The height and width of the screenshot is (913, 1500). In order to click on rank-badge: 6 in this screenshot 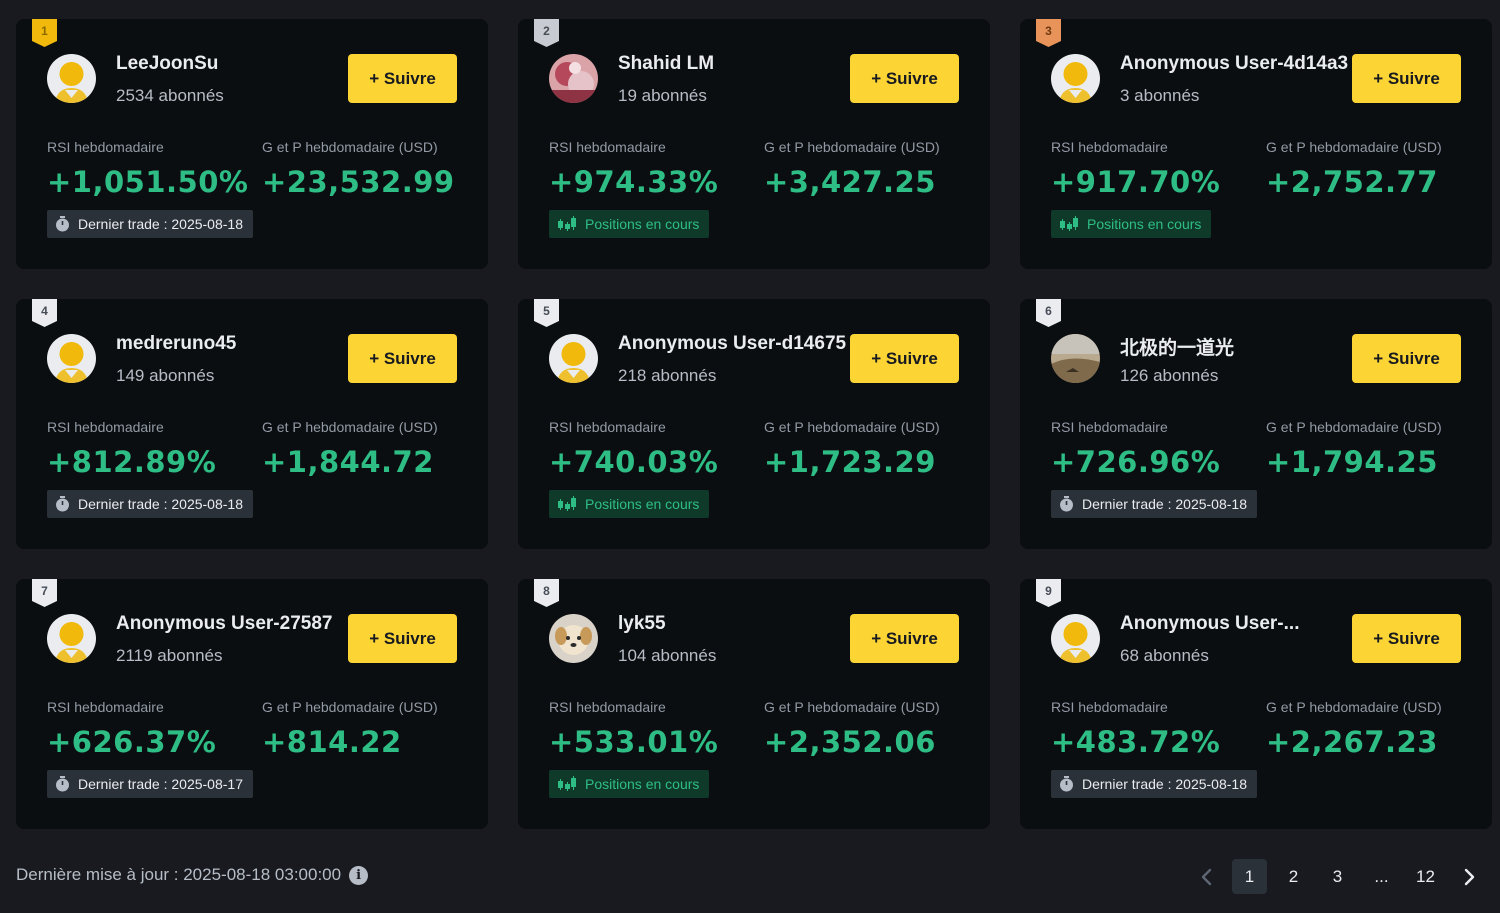, I will do `click(1048, 313)`.